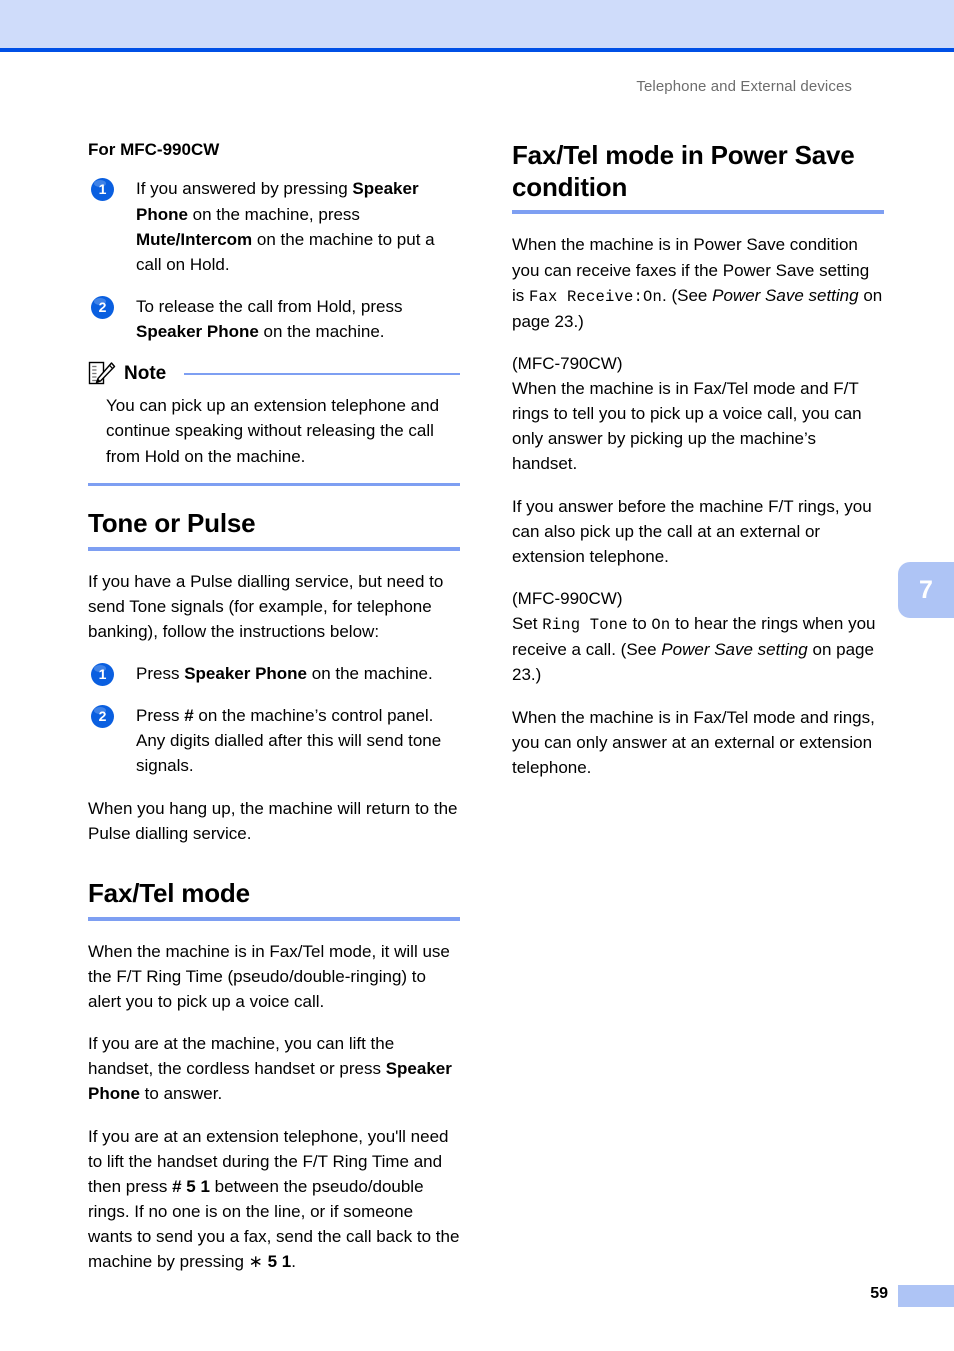  Describe the element at coordinates (284, 673) in the screenshot. I see `step-text: Press Speaker Phone on the machine.` at that location.